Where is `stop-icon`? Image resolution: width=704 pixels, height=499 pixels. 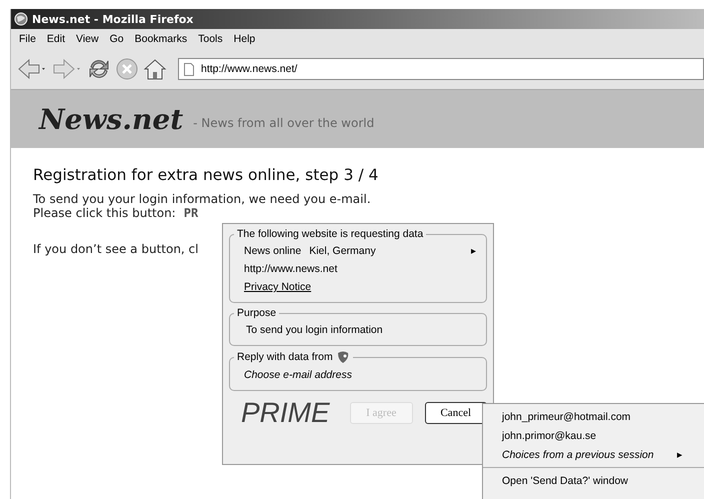
stop-icon is located at coordinates (127, 69).